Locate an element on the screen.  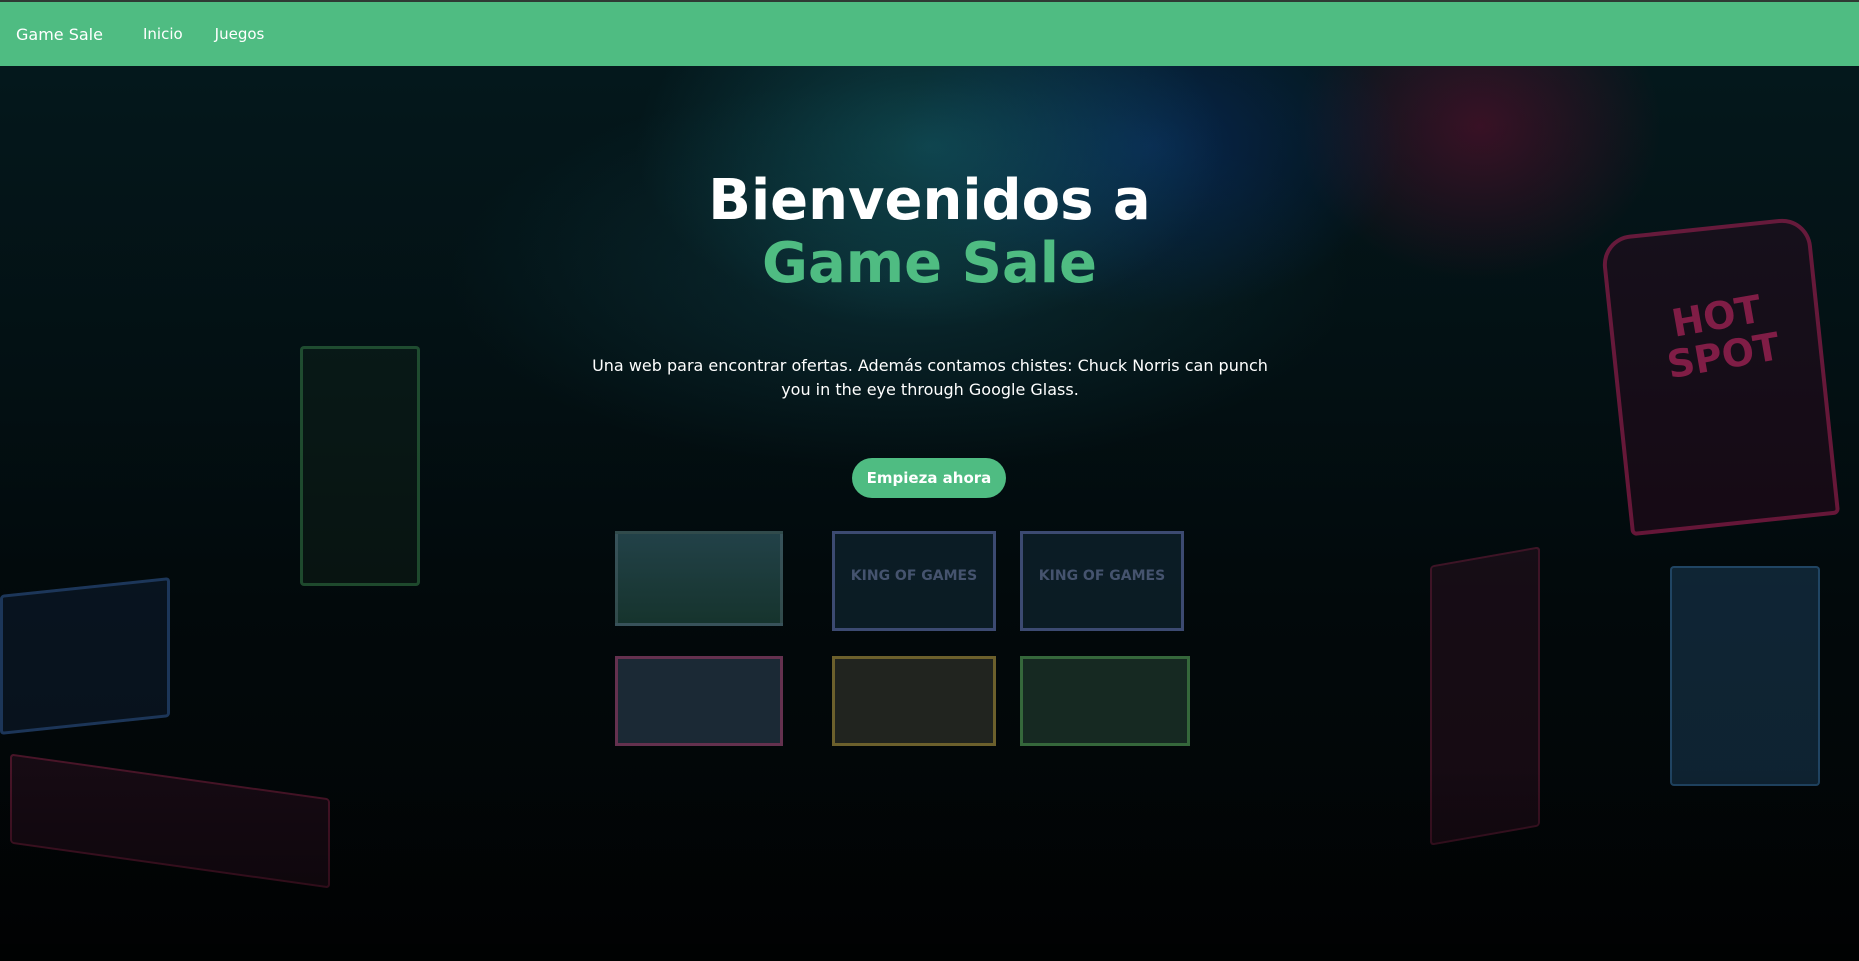
nav-link-juegos: Juegos is located at coordinates (240, 34).